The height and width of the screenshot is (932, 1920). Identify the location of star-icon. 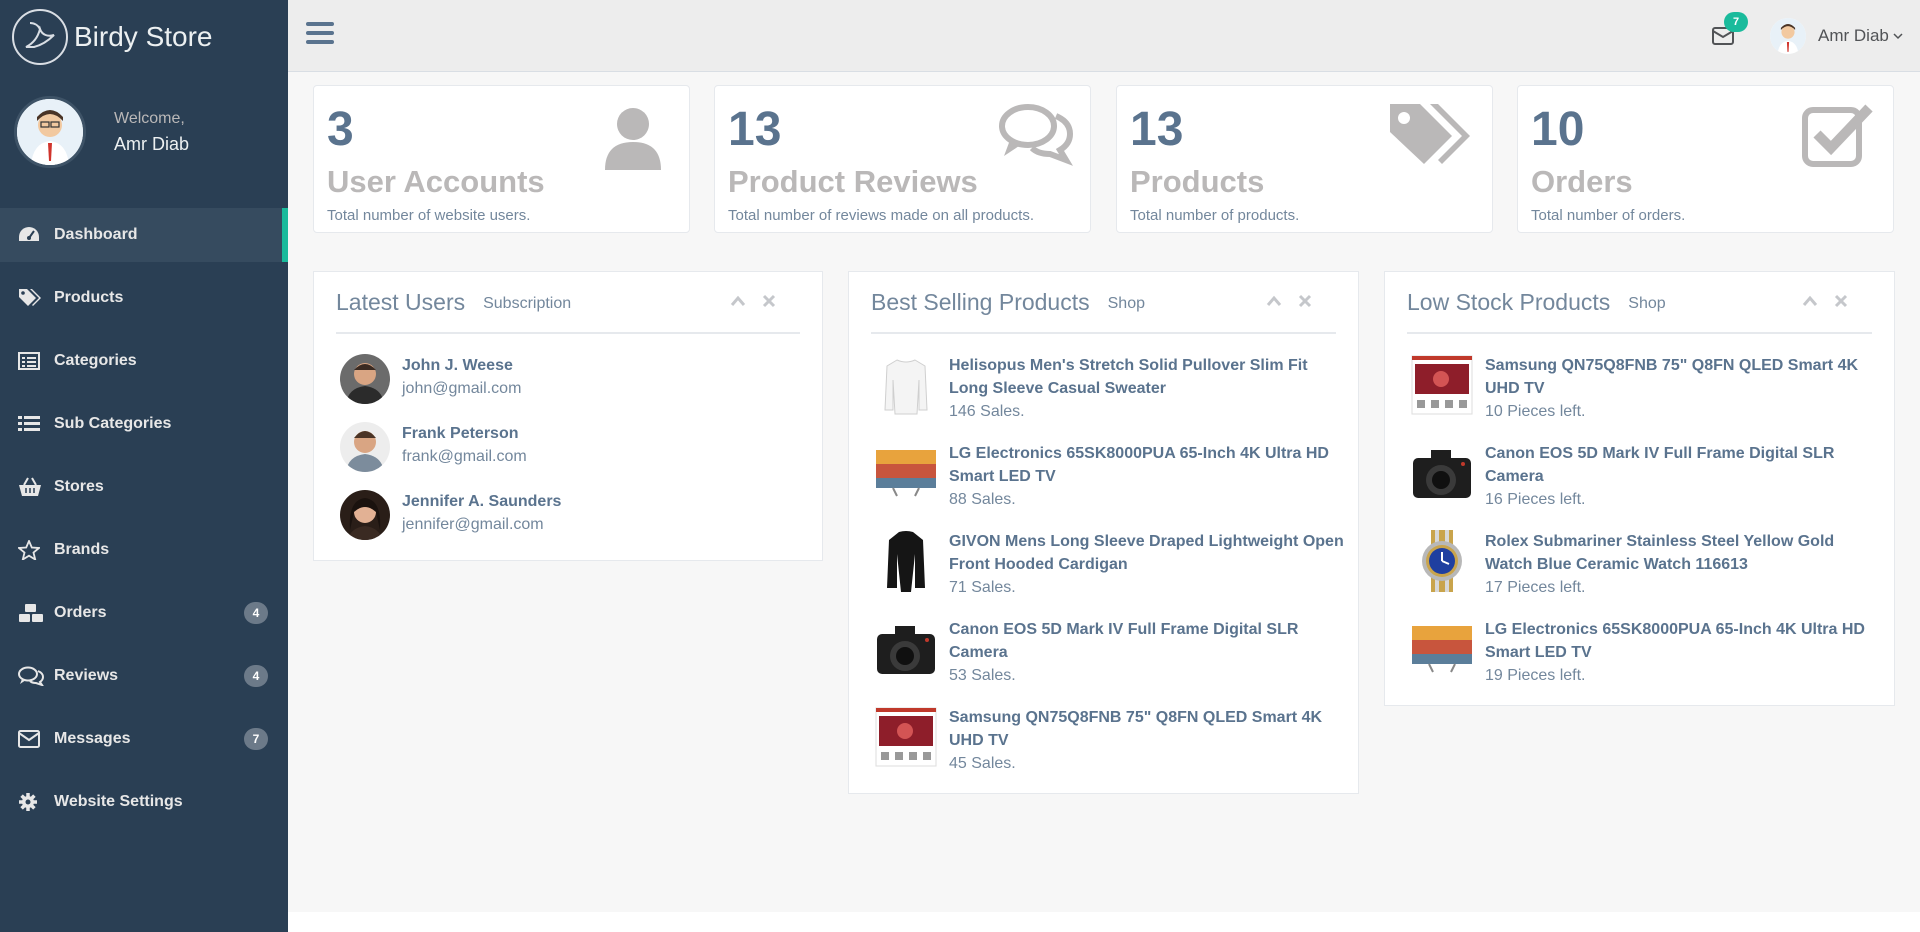
(36, 550).